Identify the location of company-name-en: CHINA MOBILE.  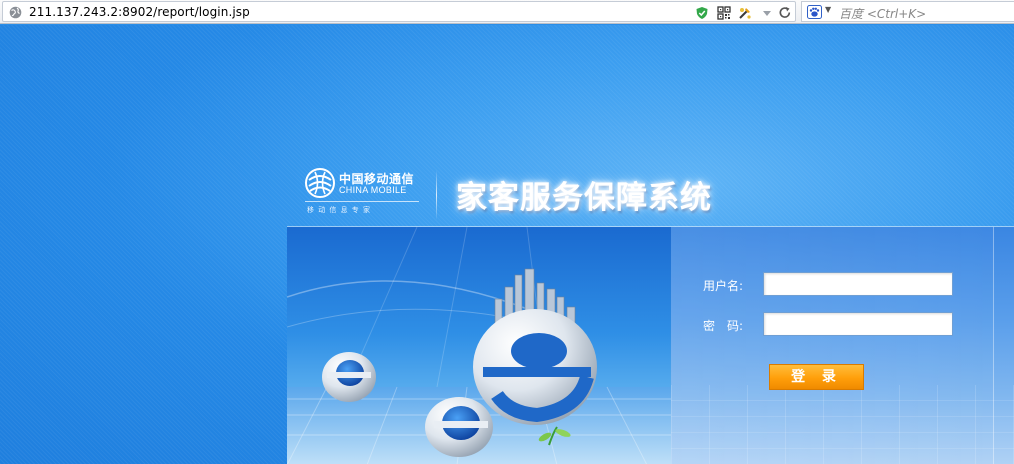
(373, 190).